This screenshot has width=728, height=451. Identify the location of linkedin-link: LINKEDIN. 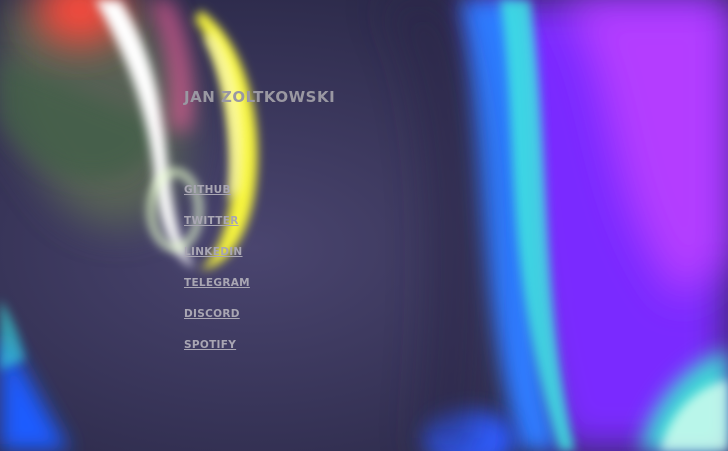
(213, 252).